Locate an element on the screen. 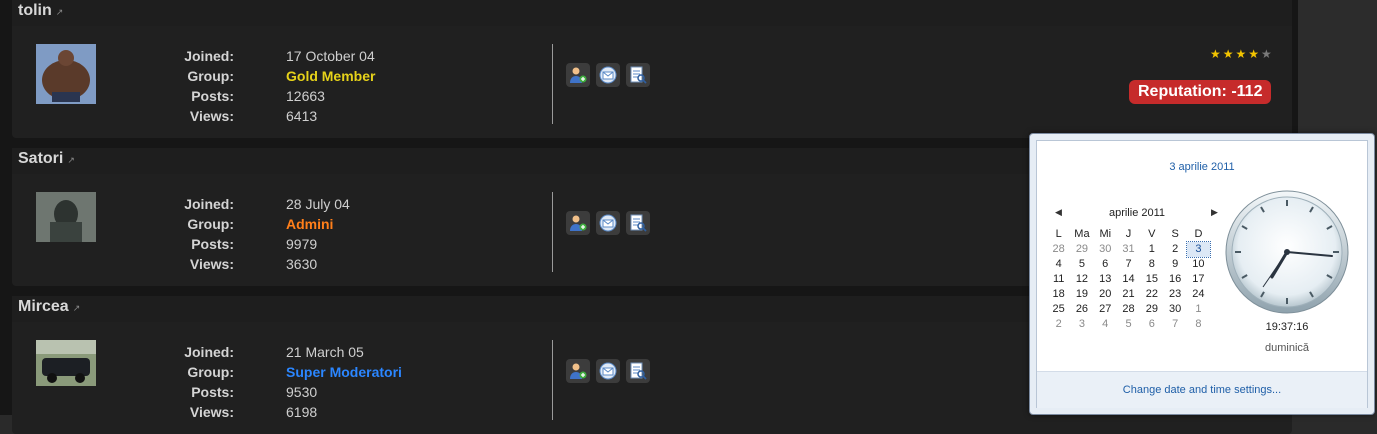 The height and width of the screenshot is (434, 1377). reputation-badge: Reputation: -112 is located at coordinates (1200, 92).